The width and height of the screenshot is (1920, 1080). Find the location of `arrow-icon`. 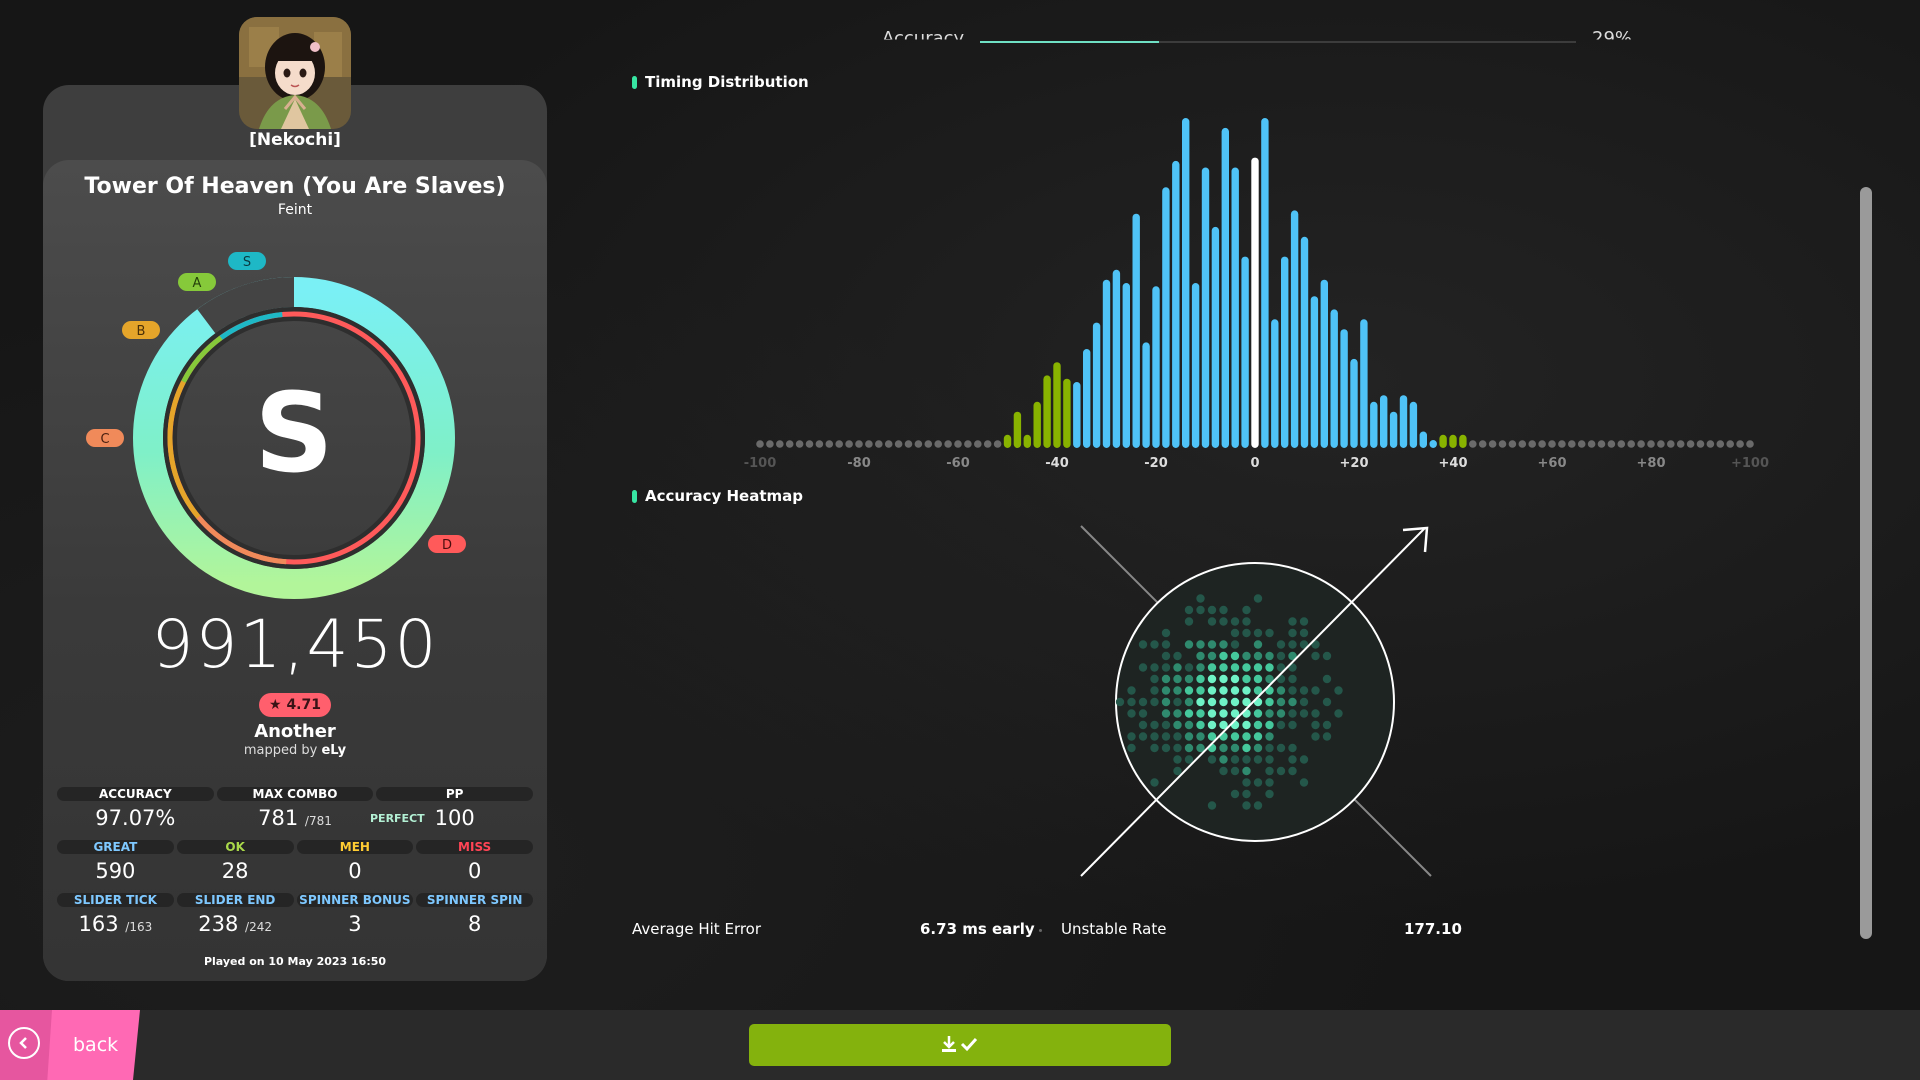

arrow-icon is located at coordinates (1415, 539).